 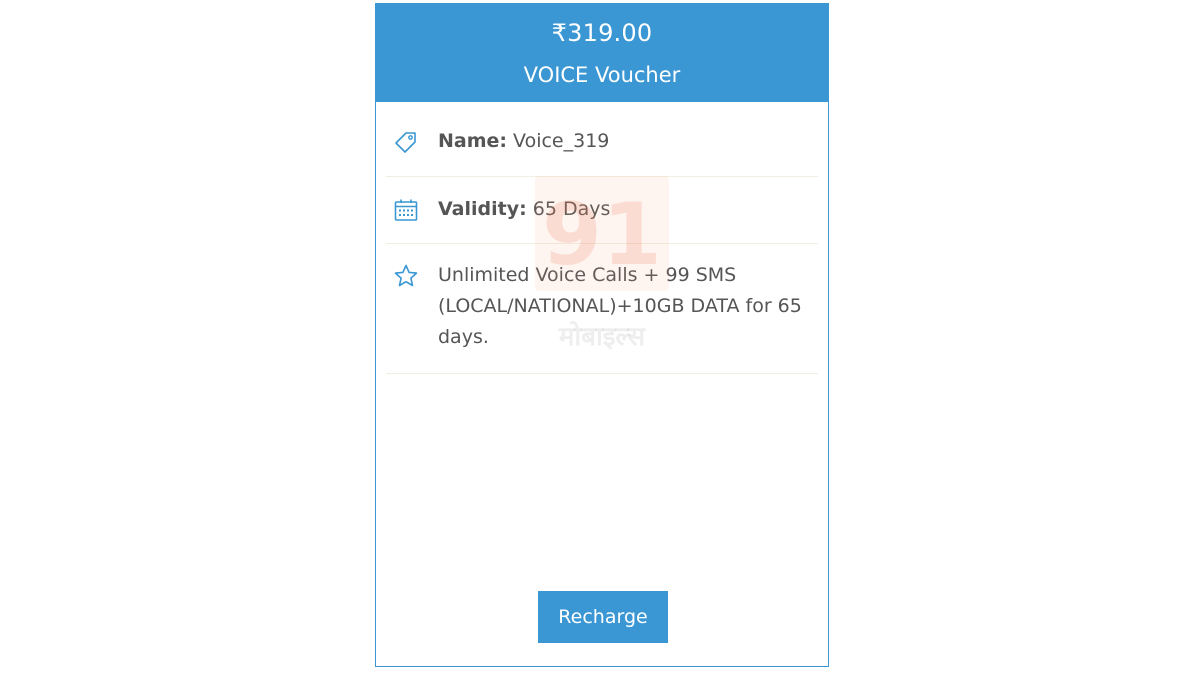 I want to click on name-text: Name: Voice_319, so click(x=628, y=141).